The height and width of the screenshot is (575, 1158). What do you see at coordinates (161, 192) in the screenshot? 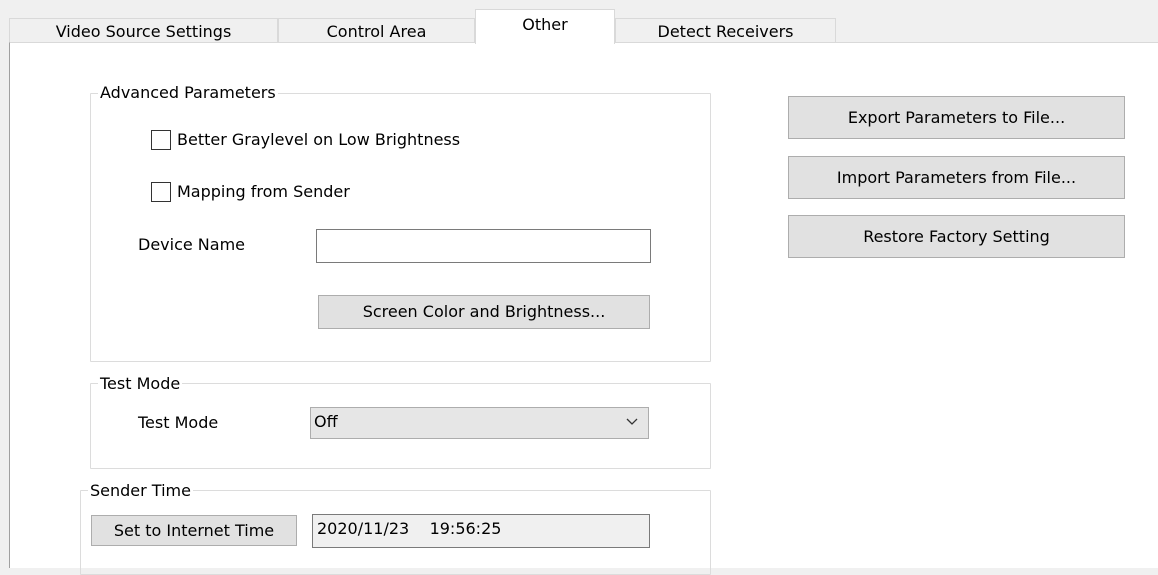
I see `mapping-from-sender-checkbox` at bounding box center [161, 192].